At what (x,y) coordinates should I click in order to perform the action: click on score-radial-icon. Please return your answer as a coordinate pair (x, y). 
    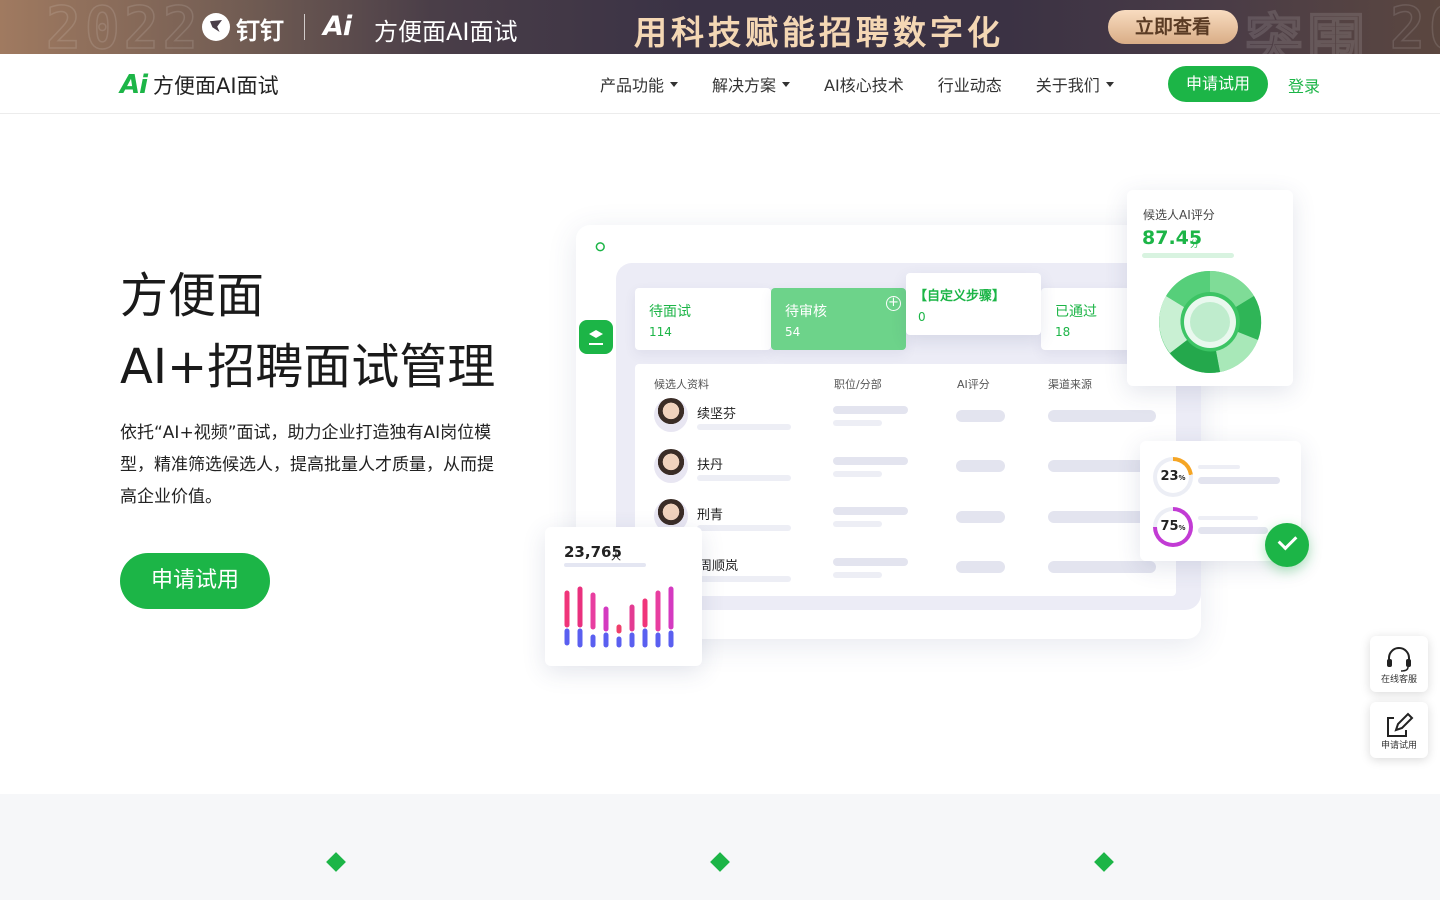
    Looking at the image, I should click on (1210, 321).